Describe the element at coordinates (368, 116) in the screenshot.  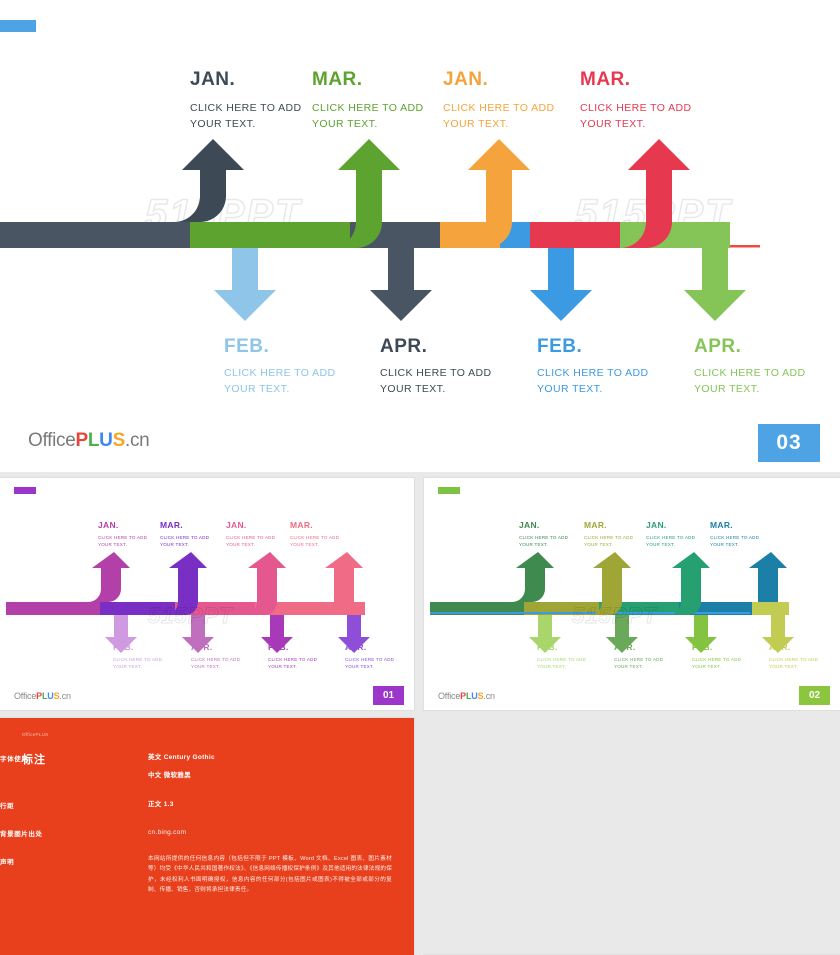
I see `top-body-2: CLICK HERE TO ADD YOUR TEXT.` at that location.